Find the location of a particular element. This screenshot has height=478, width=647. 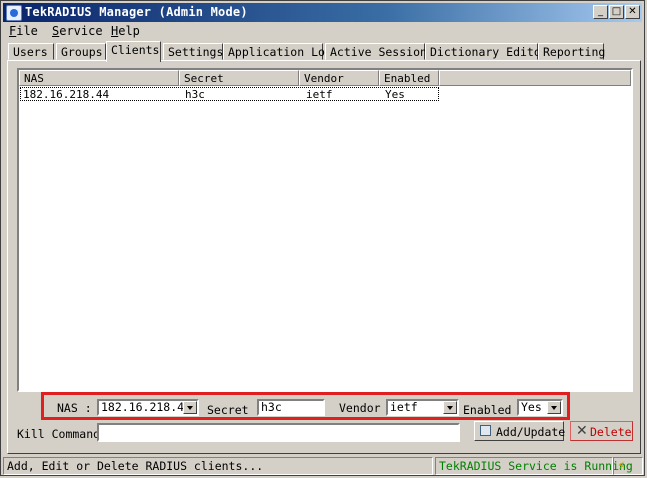

menu-help-label: elp is located at coordinates (129, 31).